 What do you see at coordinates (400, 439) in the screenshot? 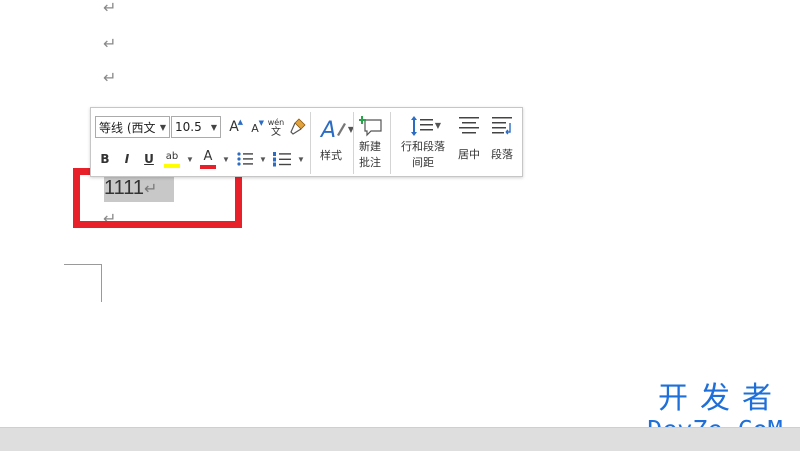
I see `status-bar` at bounding box center [400, 439].